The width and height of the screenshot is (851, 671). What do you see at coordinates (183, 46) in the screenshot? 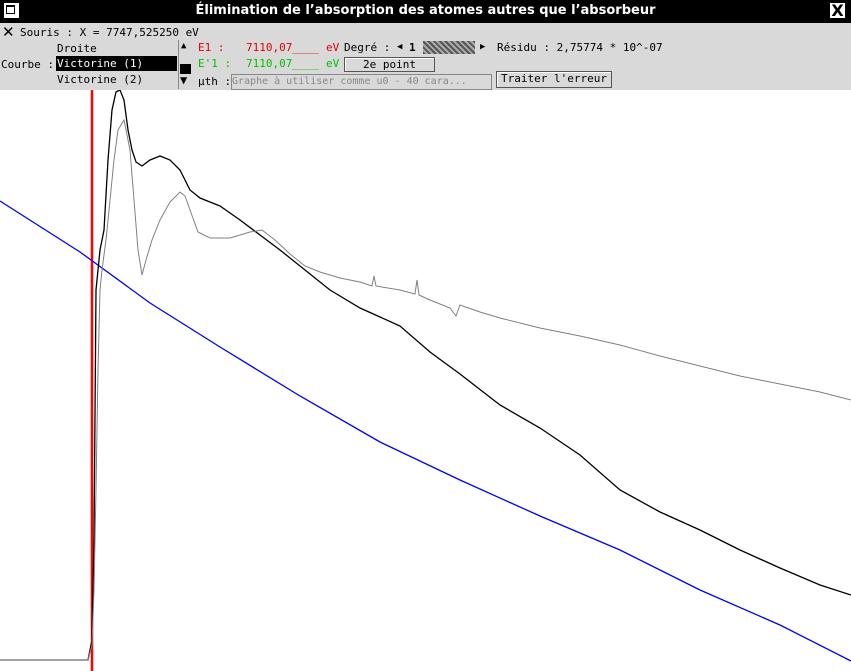
I see `scroll-up-icon: ▲` at bounding box center [183, 46].